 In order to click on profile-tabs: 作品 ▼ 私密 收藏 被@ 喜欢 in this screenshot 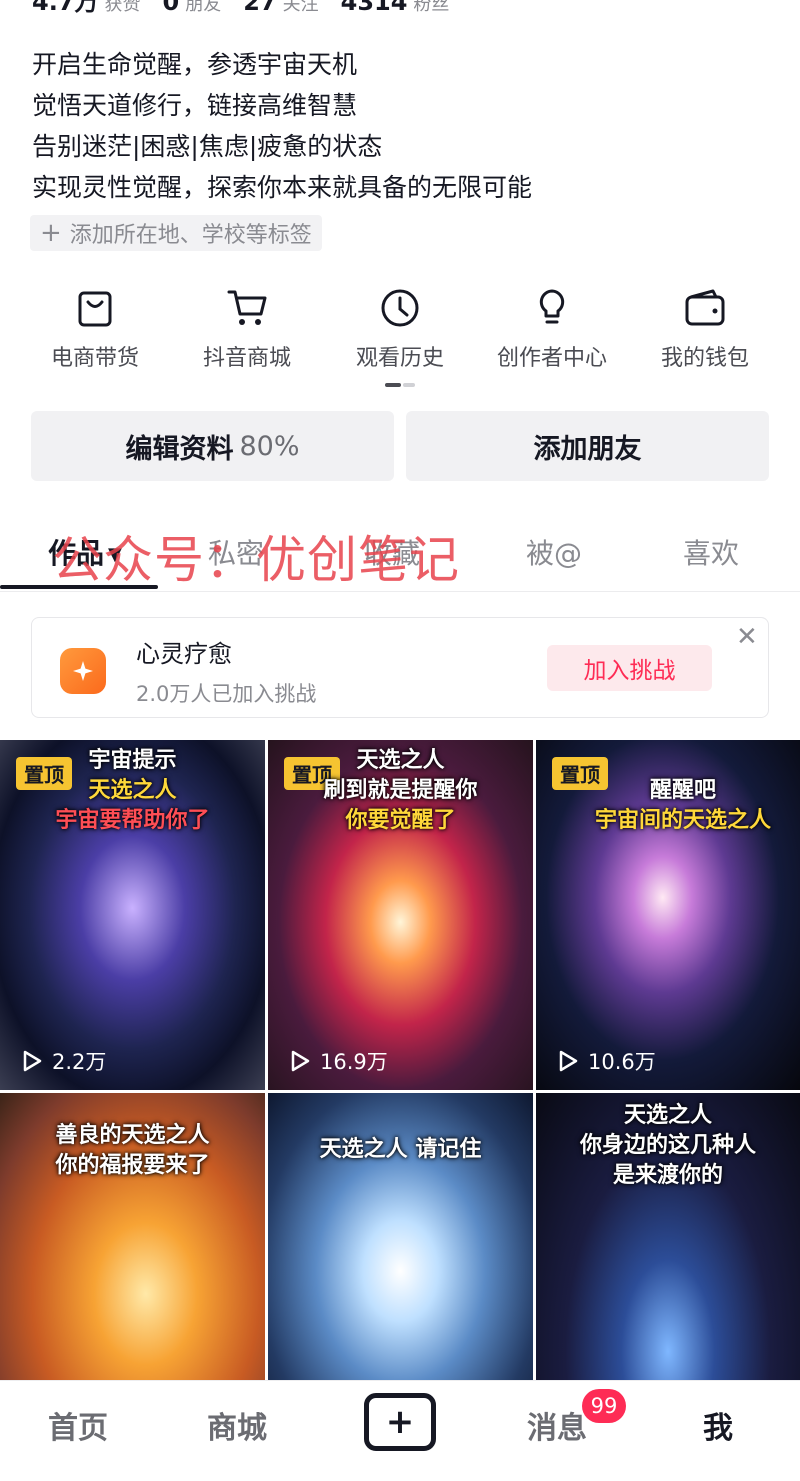, I will do `click(400, 556)`.